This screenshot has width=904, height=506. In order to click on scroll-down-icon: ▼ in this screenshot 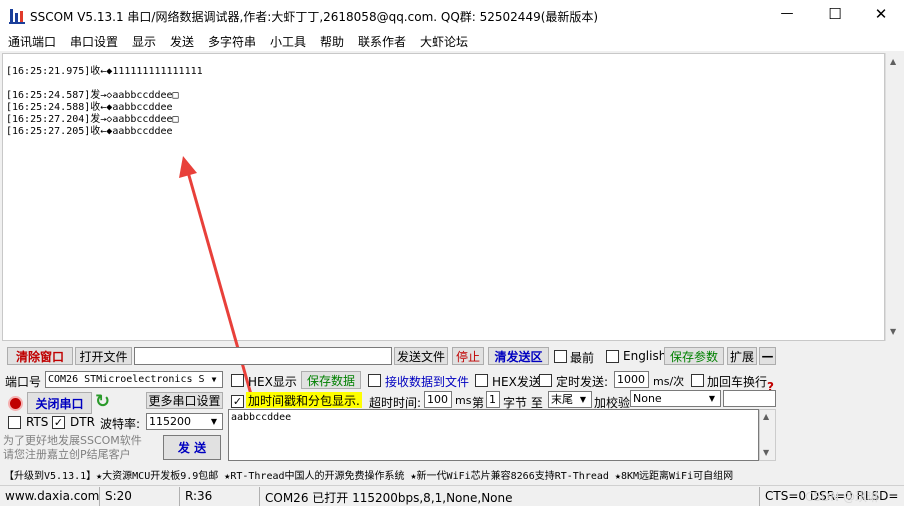, I will do `click(766, 452)`.